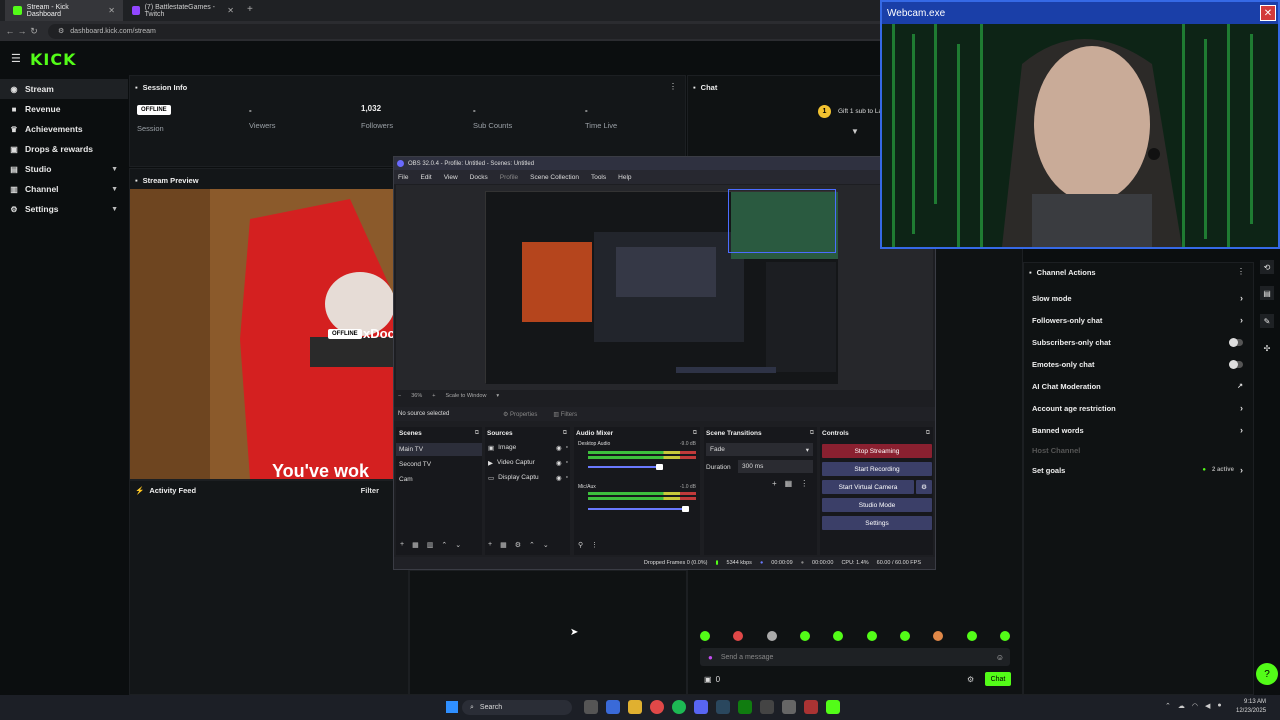 Image resolution: width=1280 pixels, height=720 pixels. I want to click on filter-button: Filter, so click(370, 490).